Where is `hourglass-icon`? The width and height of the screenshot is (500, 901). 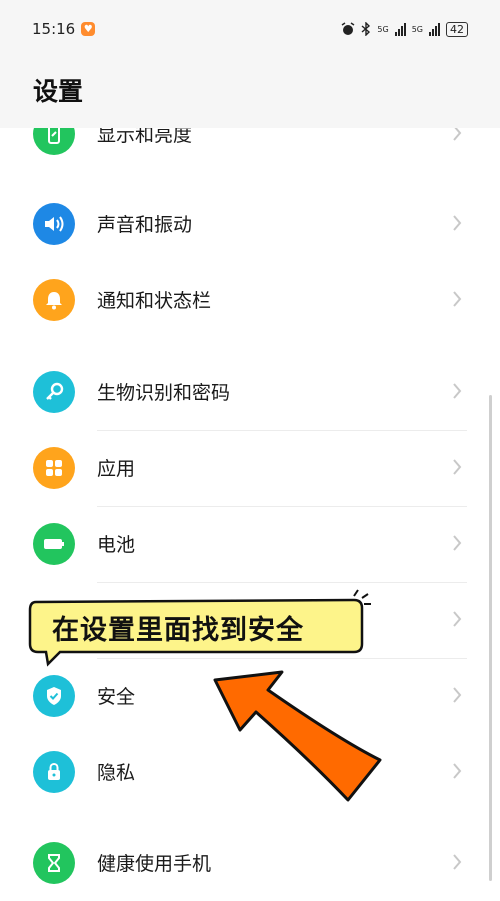
hourglass-icon is located at coordinates (54, 863).